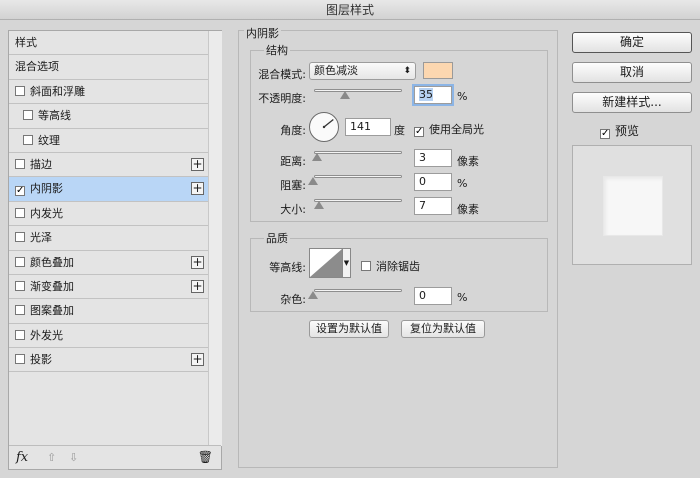 This screenshot has width=700, height=478. Describe the element at coordinates (277, 50) in the screenshot. I see `structure-title: 结构` at that location.